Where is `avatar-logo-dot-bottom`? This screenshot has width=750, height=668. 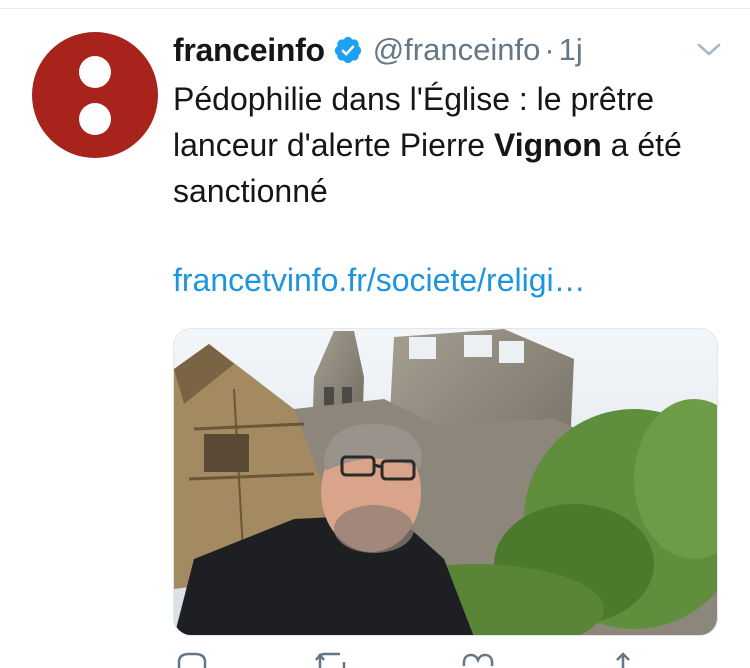 avatar-logo-dot-bottom is located at coordinates (95, 119).